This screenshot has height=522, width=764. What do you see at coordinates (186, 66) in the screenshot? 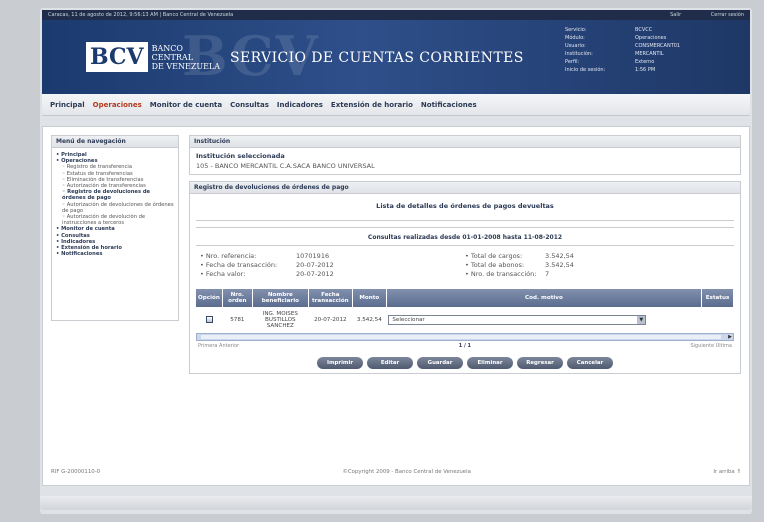
I see `logo-line: DE VENEZUELA` at bounding box center [186, 66].